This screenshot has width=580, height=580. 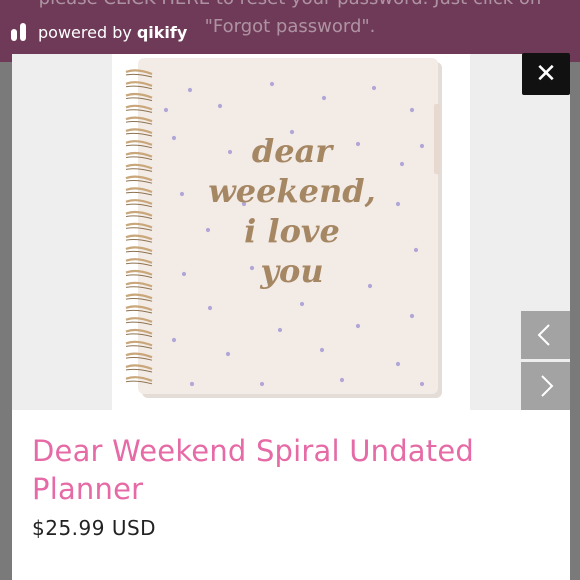 I want to click on chevron-left-icon, so click(x=543, y=335).